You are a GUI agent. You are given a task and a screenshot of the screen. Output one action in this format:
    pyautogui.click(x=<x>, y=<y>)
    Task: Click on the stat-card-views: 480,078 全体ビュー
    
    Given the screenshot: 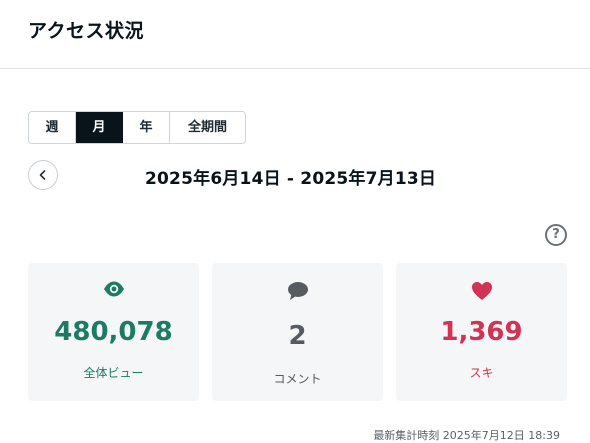 What is the action you would take?
    pyautogui.click(x=113, y=332)
    